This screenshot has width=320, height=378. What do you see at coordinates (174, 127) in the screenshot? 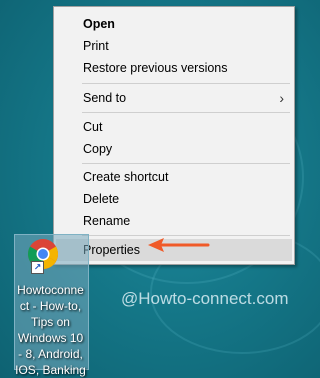
I see `menu-item-cut: Cut` at bounding box center [174, 127].